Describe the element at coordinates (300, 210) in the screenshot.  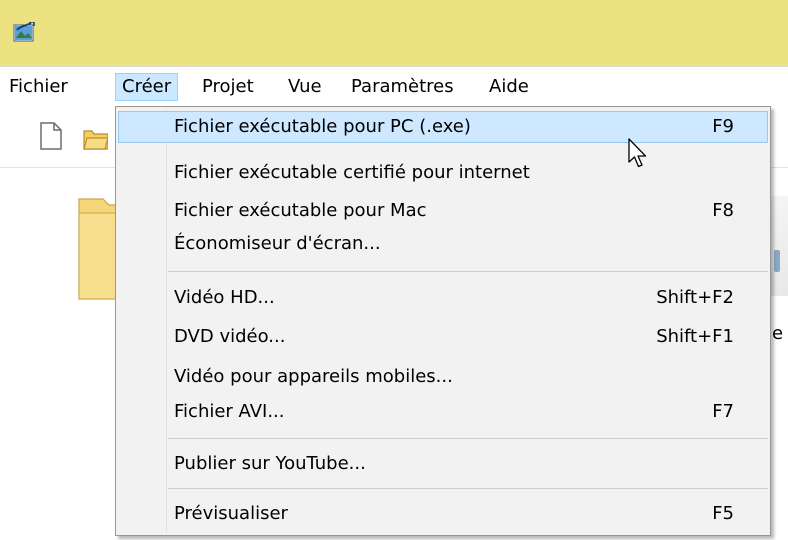
I see `menu-item-label: Fichier exécutable pour Mac` at that location.